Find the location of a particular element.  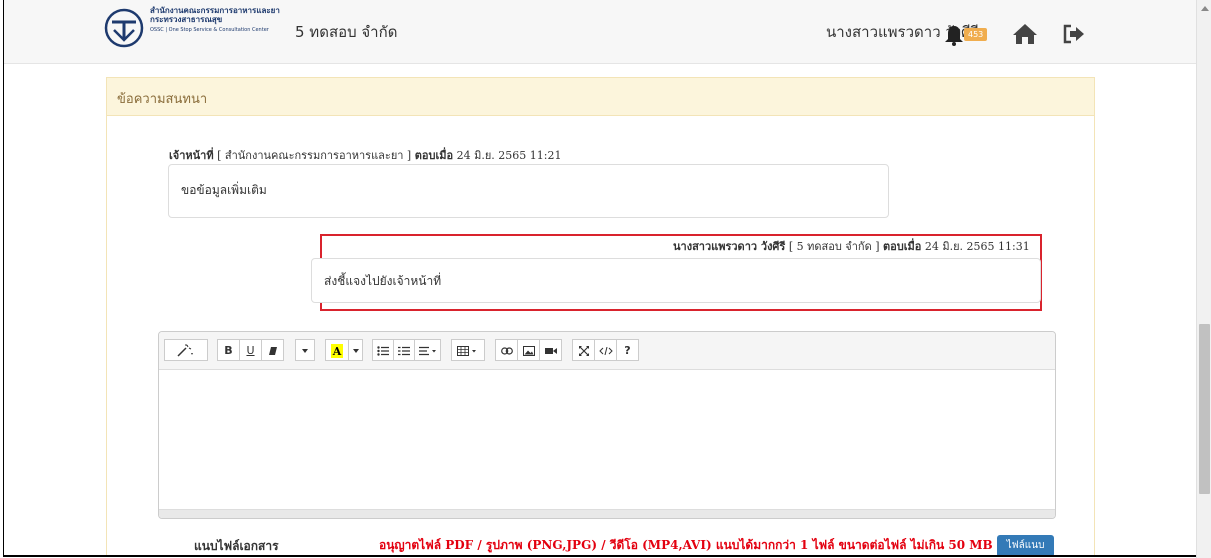

numbered-list-icon is located at coordinates (404, 351).